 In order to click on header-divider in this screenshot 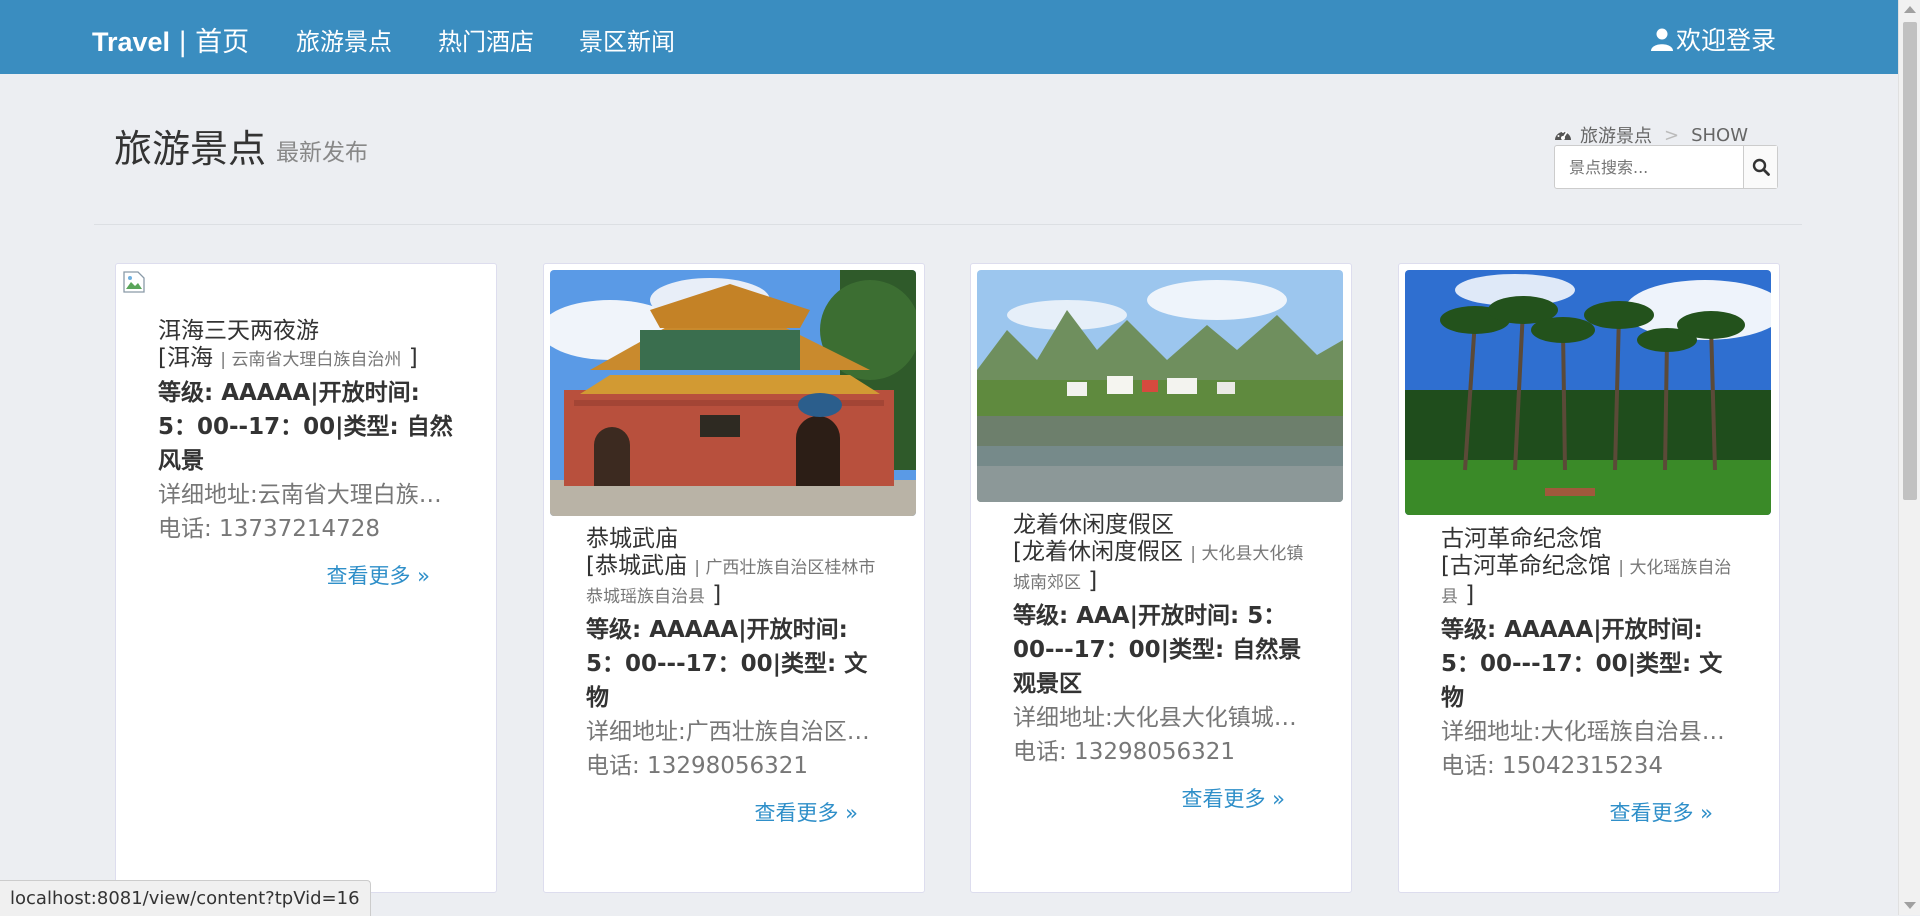, I will do `click(948, 224)`.